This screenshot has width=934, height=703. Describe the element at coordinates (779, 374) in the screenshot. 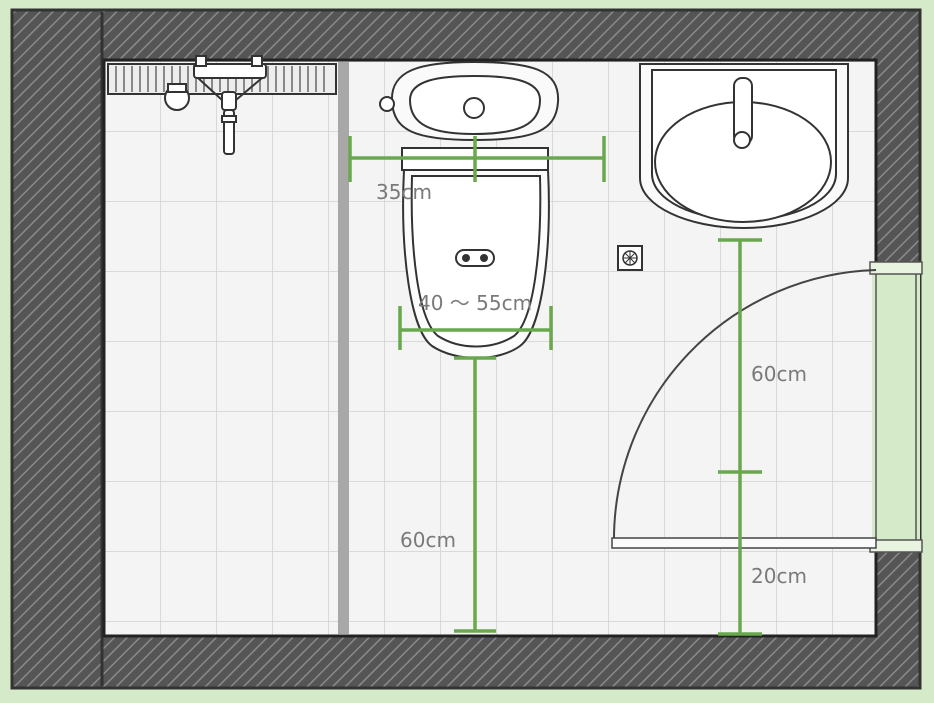

I see `label-sink-clearance: 60cm` at that location.